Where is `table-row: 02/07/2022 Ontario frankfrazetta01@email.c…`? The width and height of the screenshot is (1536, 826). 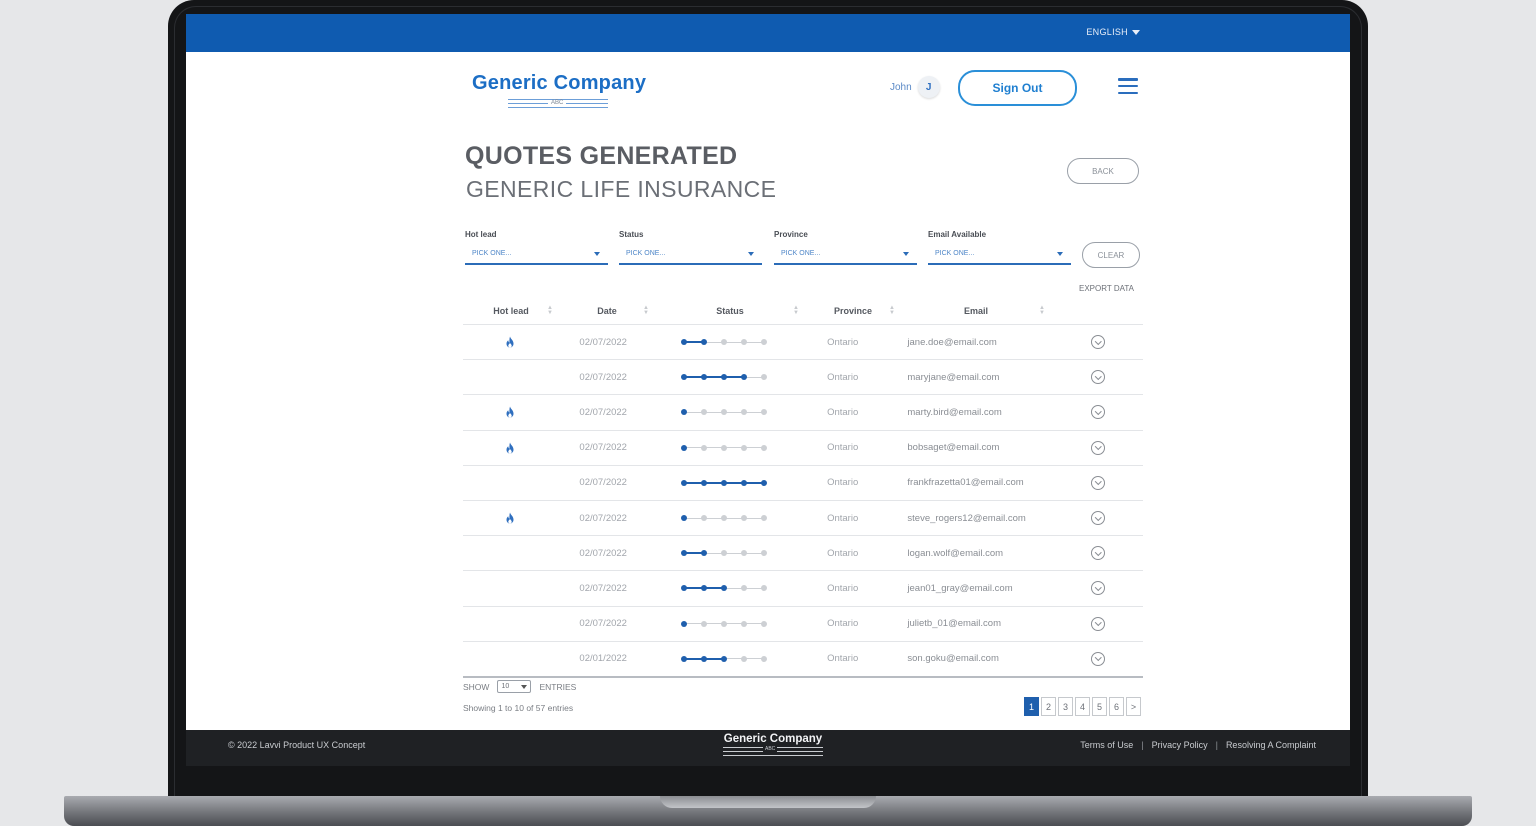 table-row: 02/07/2022 Ontario frankfrazetta01@email.c… is located at coordinates (803, 483).